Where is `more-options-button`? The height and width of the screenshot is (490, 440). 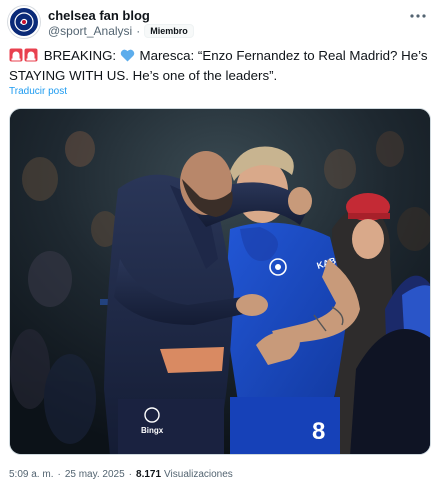 more-options-button is located at coordinates (418, 16).